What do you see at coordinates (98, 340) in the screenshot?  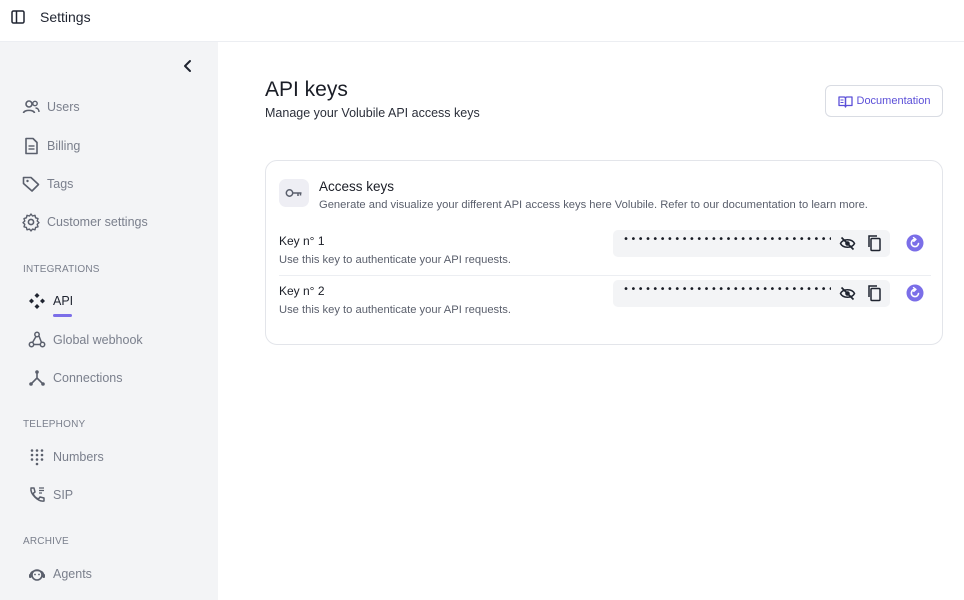 I see `sidebar-item-label: Global webhook` at bounding box center [98, 340].